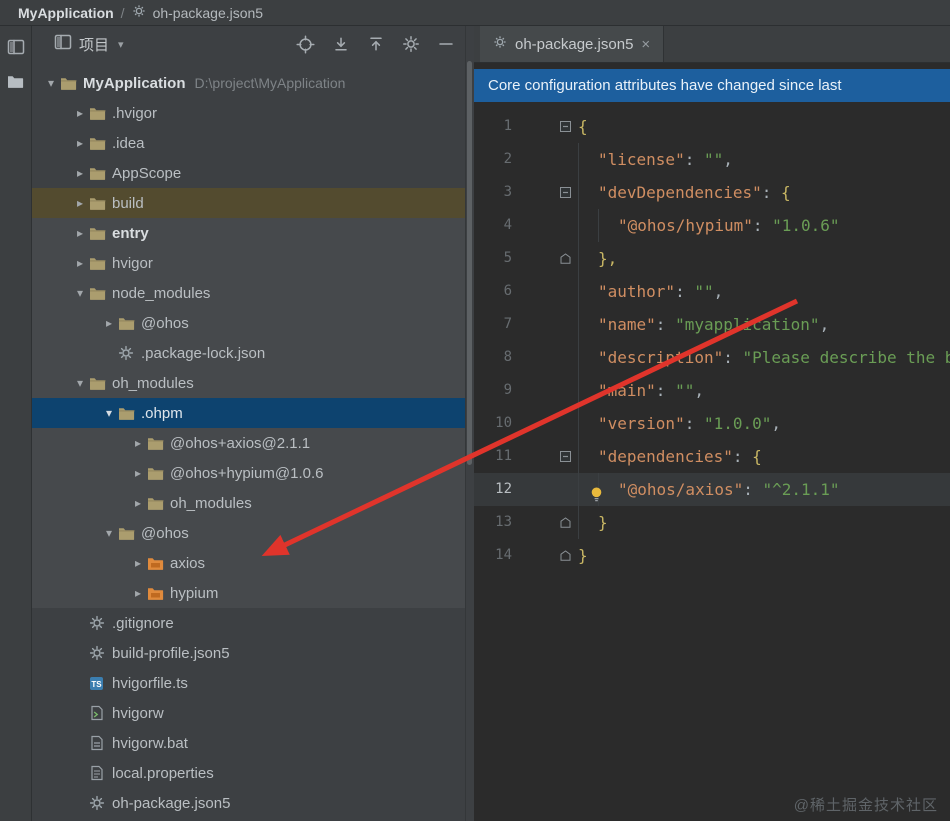 This screenshot has height=821, width=950. What do you see at coordinates (248, 443) in the screenshot?
I see `tree-item-ohos-axios-2-1-1: ▸ @ohos+axios@2.1.1` at bounding box center [248, 443].